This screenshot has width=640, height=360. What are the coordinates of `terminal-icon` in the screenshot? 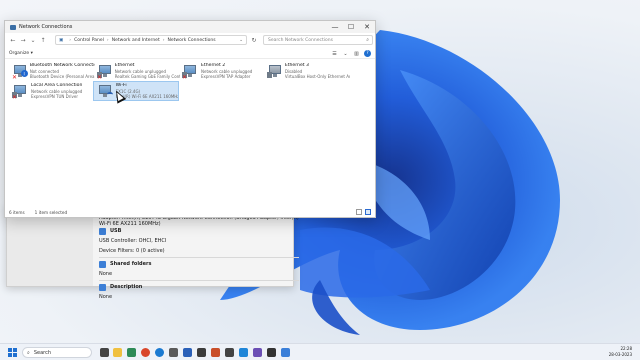 It's located at (201, 352).